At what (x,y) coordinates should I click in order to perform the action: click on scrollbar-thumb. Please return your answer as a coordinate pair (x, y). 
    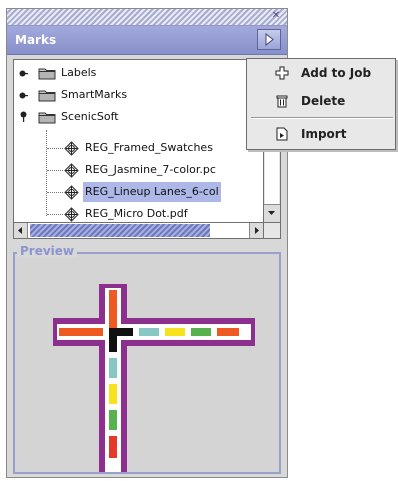
    Looking at the image, I should click on (120, 230).